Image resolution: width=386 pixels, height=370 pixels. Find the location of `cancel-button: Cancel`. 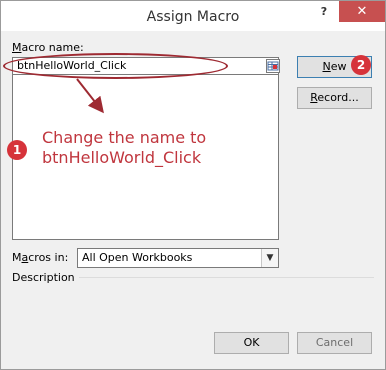

cancel-button: Cancel is located at coordinates (334, 343).